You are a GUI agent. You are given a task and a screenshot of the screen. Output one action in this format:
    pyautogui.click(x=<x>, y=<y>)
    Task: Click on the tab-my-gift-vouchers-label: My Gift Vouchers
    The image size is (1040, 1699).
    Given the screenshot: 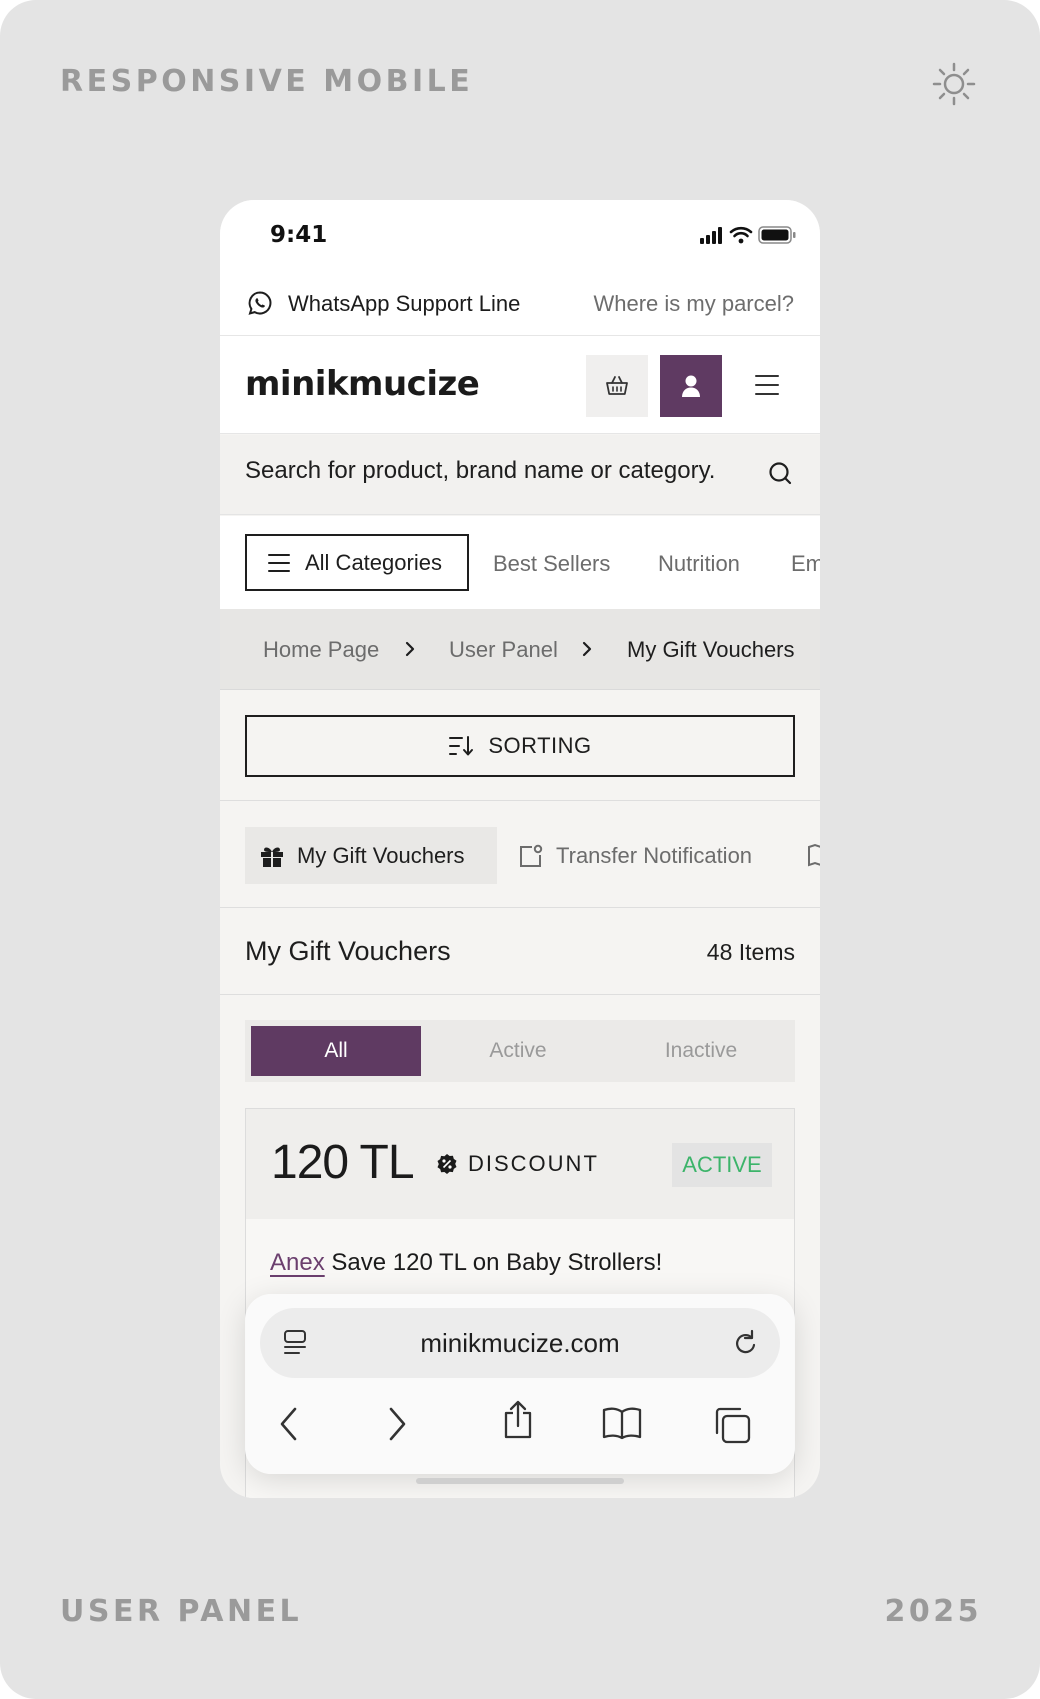 What is the action you would take?
    pyautogui.click(x=381, y=855)
    